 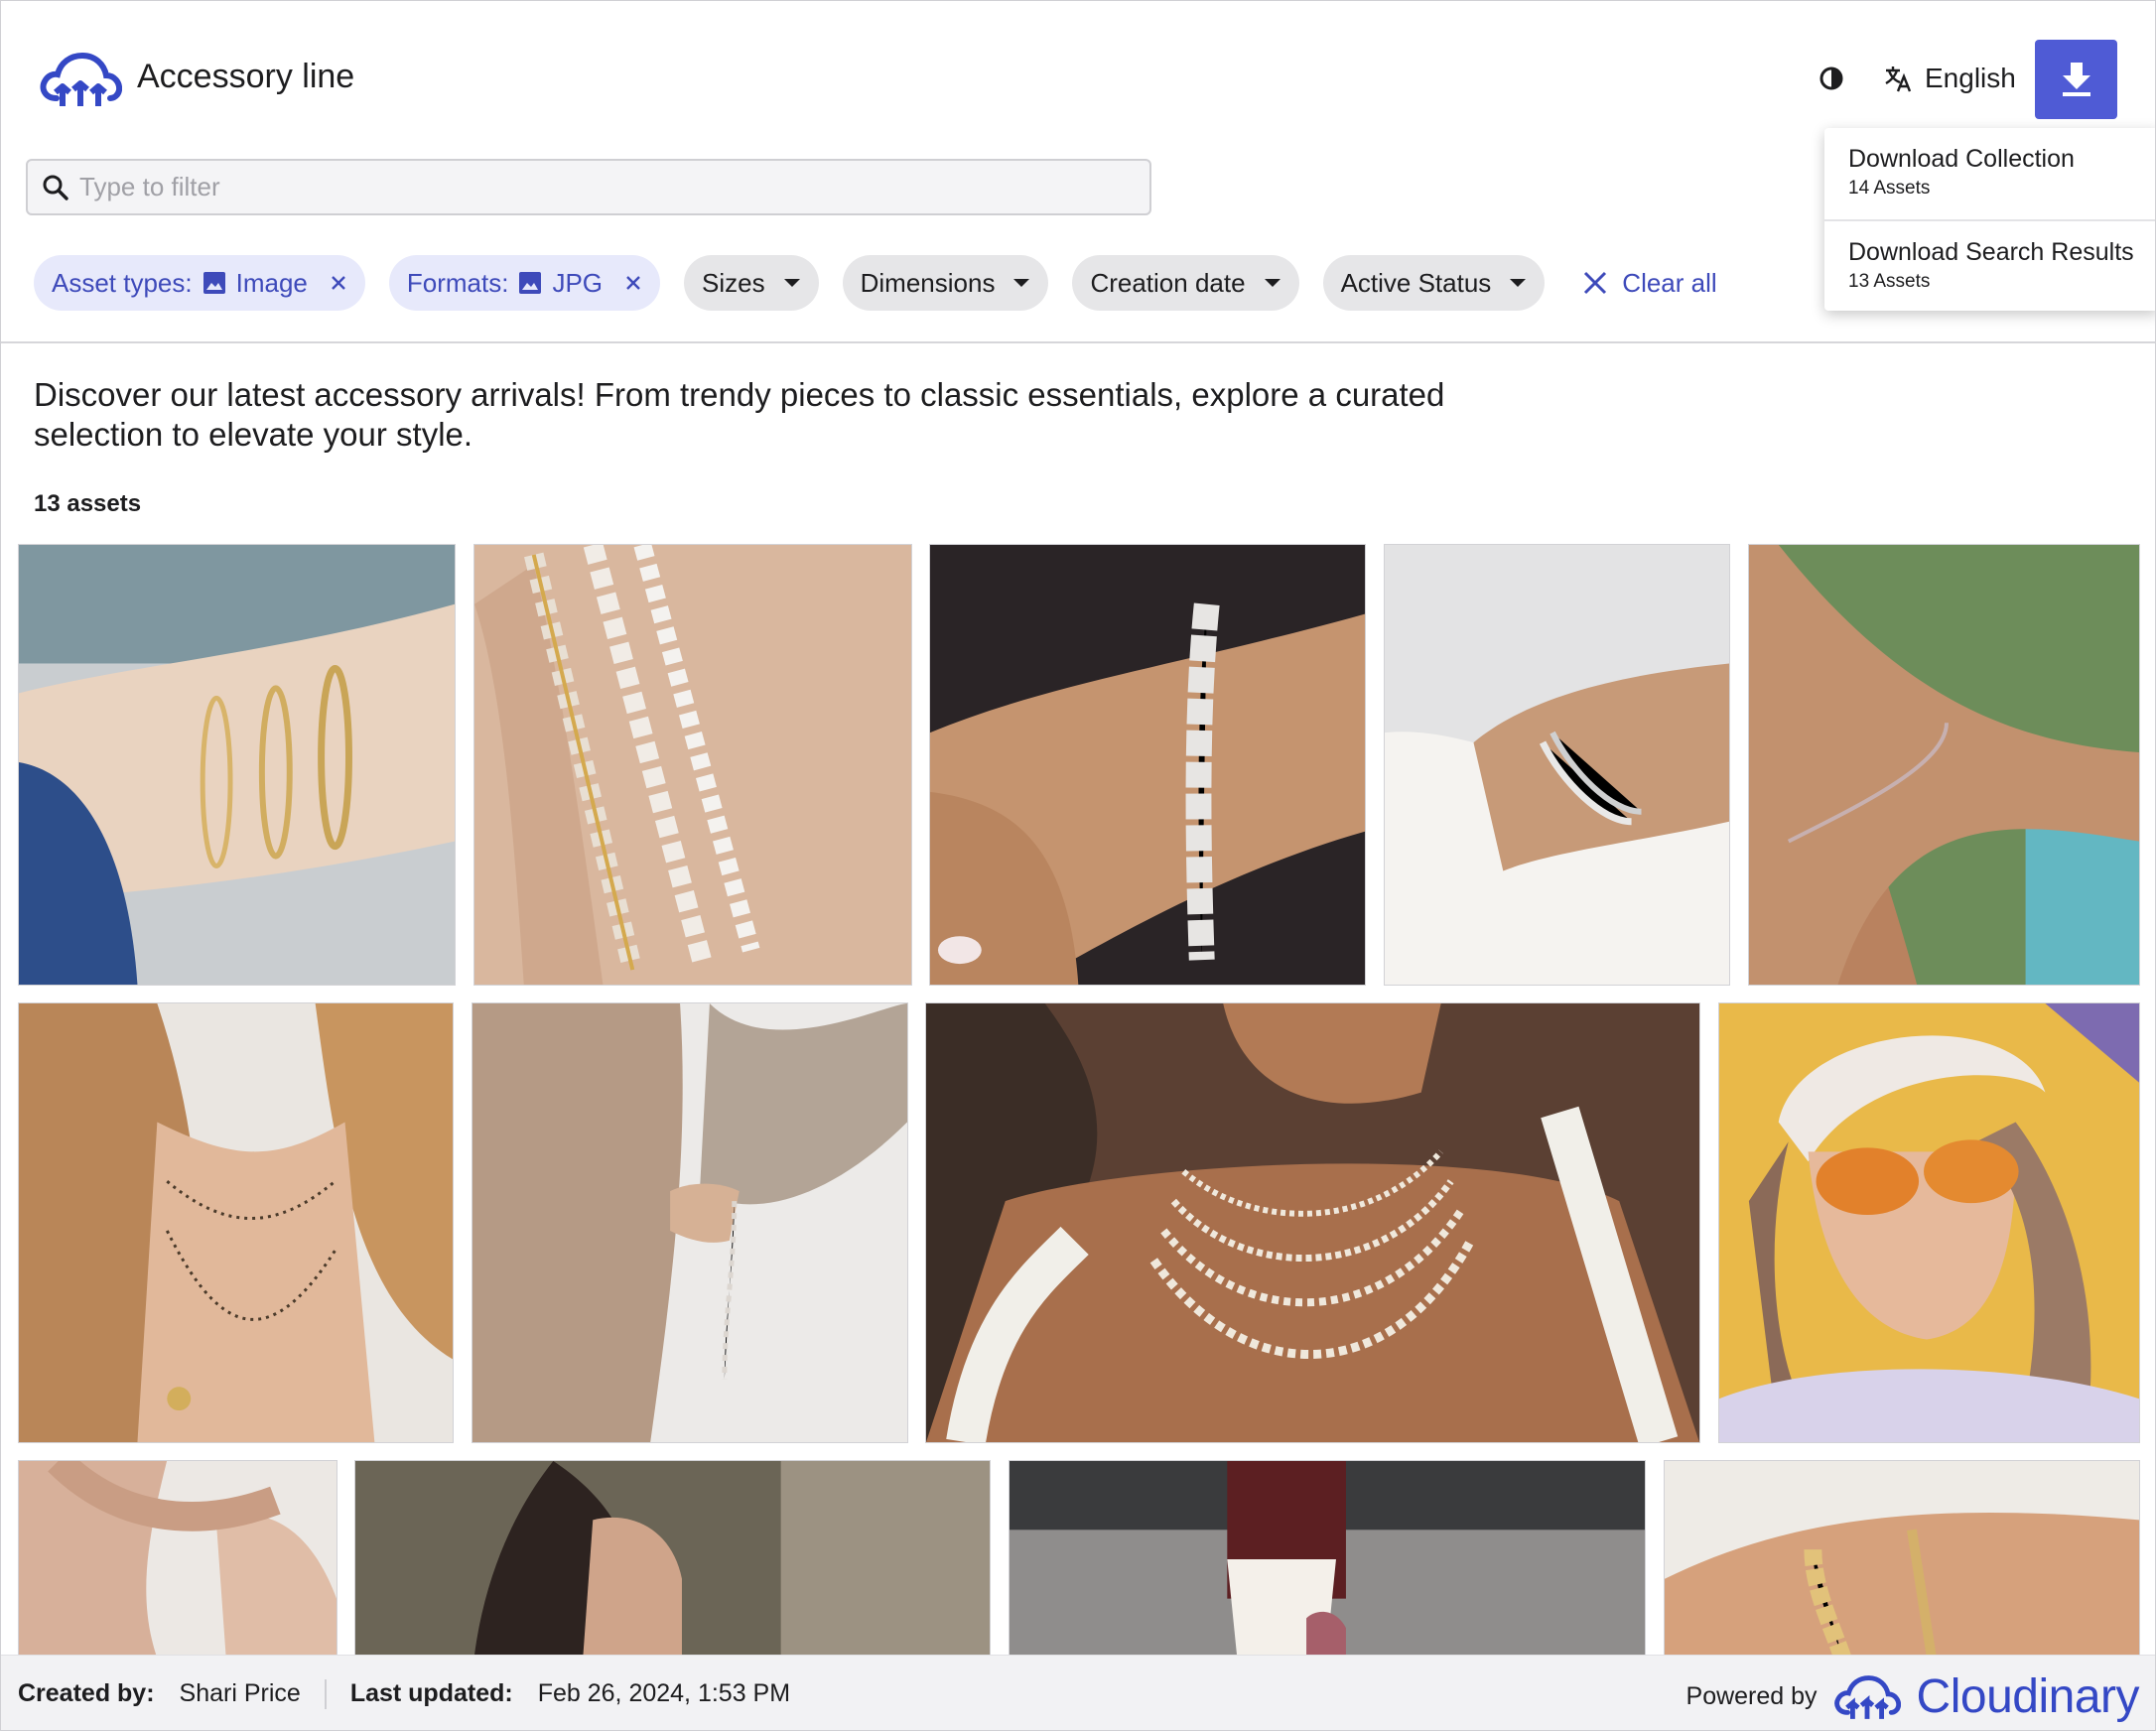 I want to click on download-icon, so click(x=2076, y=79).